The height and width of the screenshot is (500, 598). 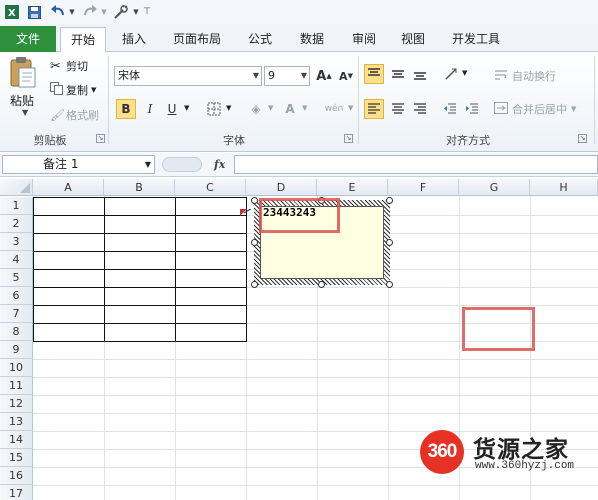 I want to click on column-header-b: B, so click(x=139, y=187).